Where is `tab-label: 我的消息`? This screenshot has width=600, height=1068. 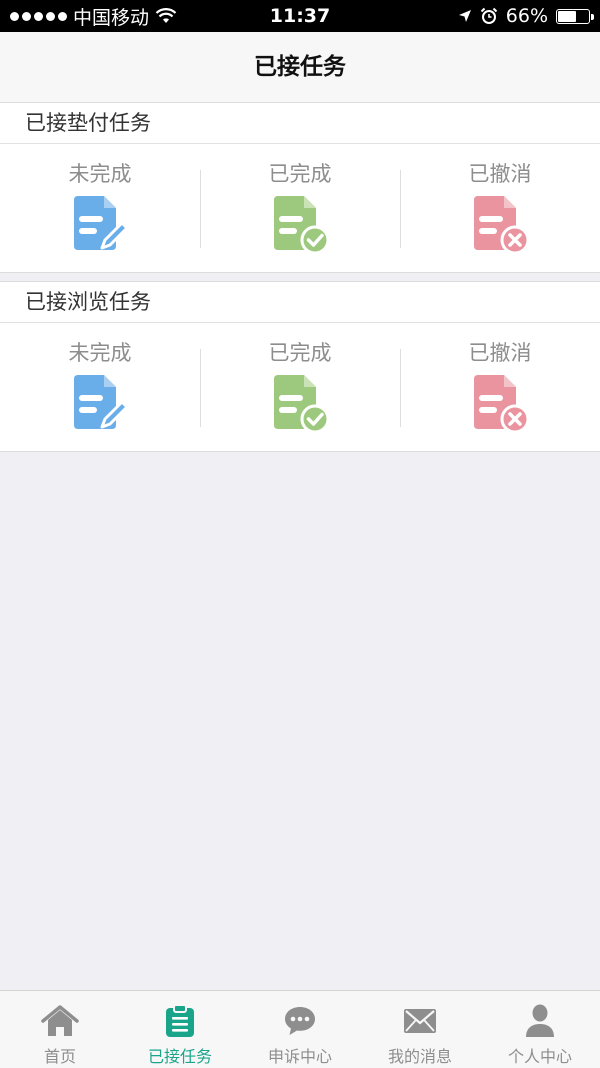 tab-label: 我的消息 is located at coordinates (419, 1056).